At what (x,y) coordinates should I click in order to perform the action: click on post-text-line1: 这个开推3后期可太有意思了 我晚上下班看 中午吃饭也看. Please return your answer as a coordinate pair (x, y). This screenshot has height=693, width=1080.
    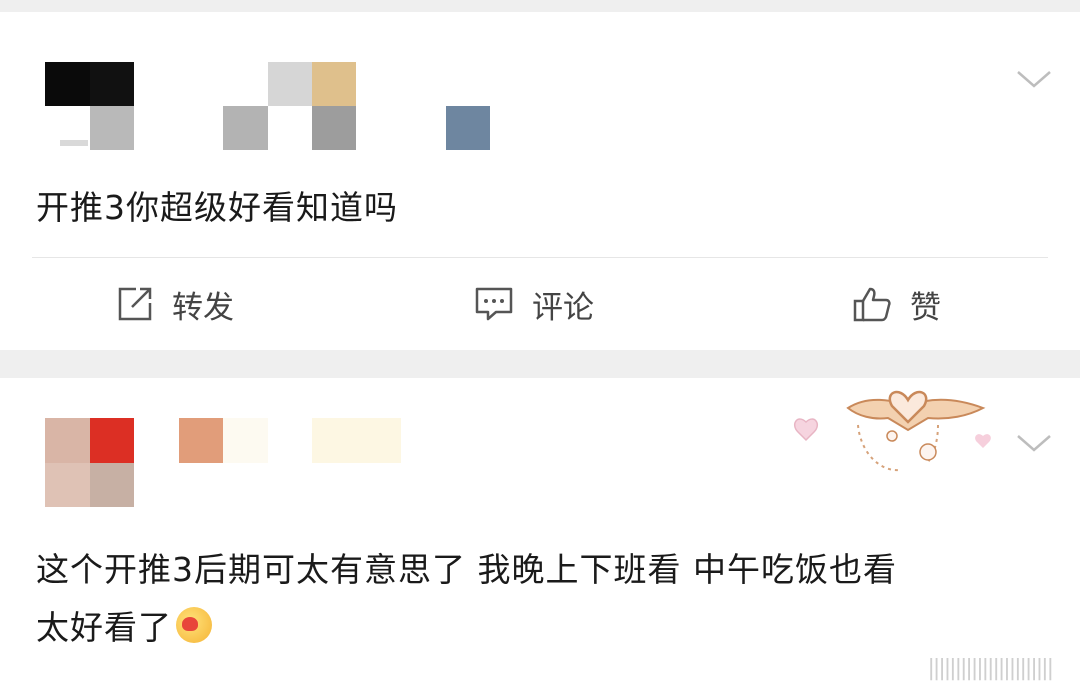
    Looking at the image, I should click on (466, 569).